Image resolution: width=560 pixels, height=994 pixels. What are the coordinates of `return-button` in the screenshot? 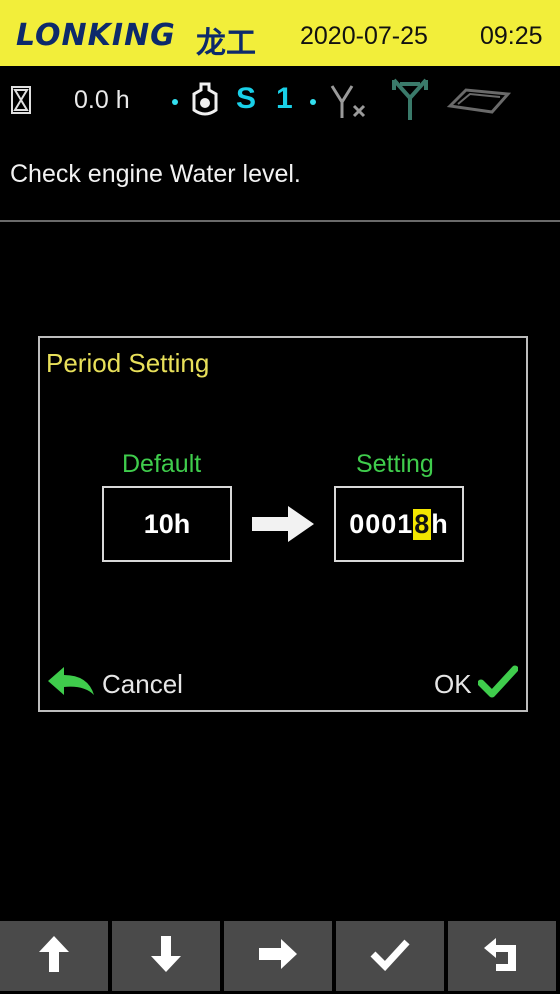 It's located at (502, 956).